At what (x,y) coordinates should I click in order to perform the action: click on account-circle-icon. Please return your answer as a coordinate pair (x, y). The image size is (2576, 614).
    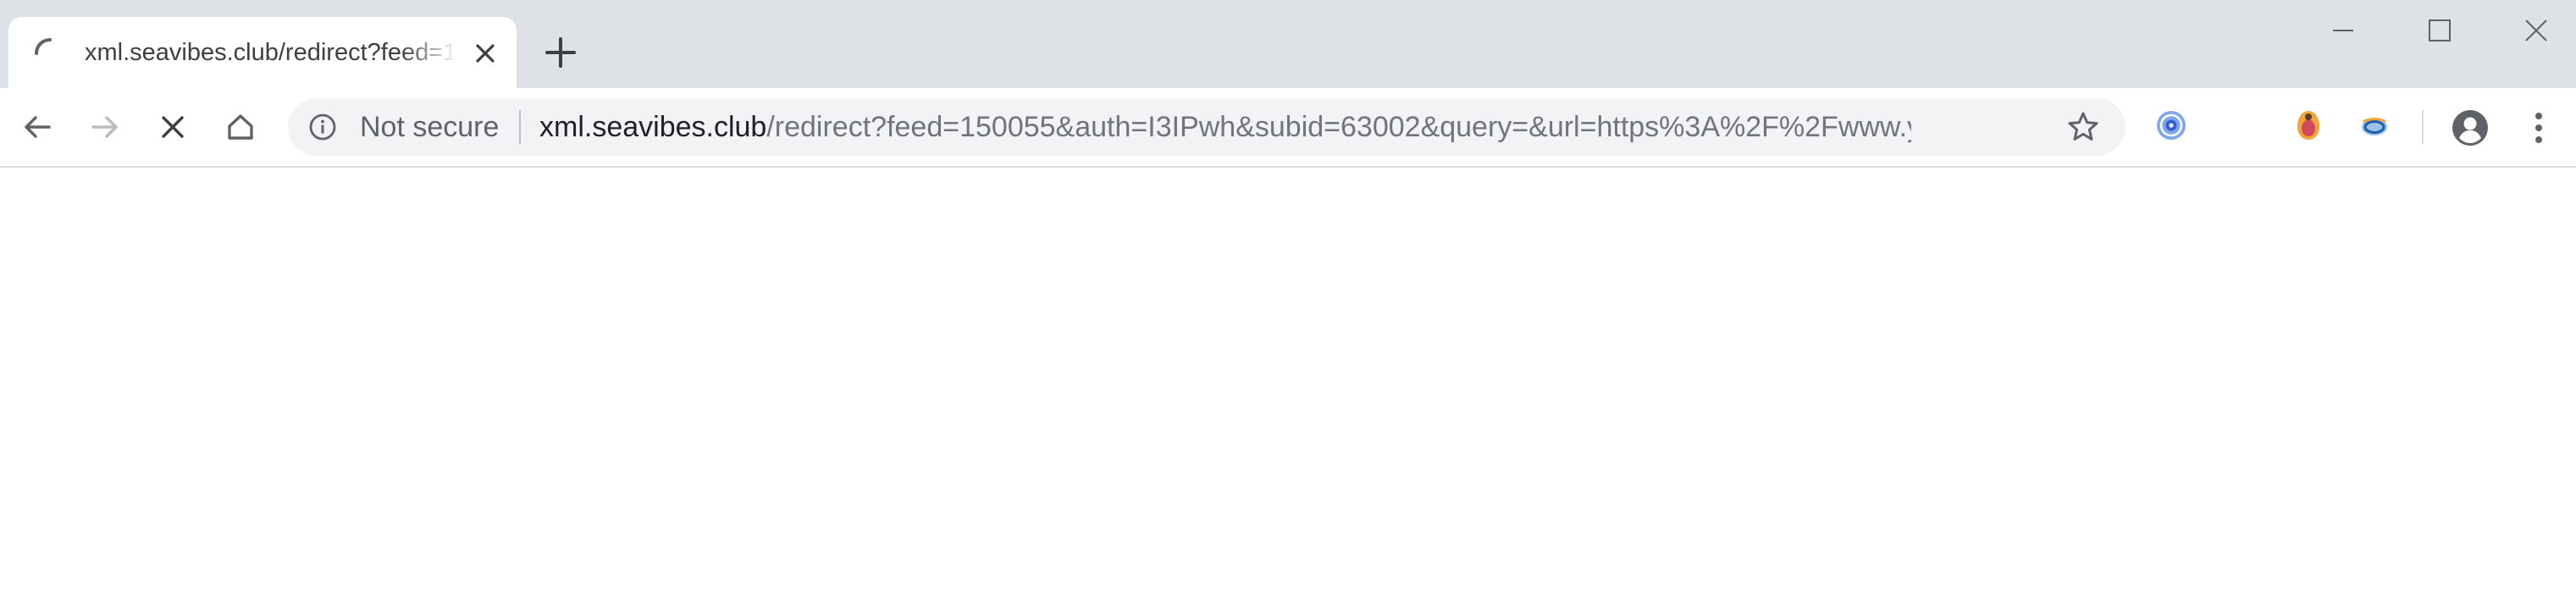
    Looking at the image, I should click on (2470, 127).